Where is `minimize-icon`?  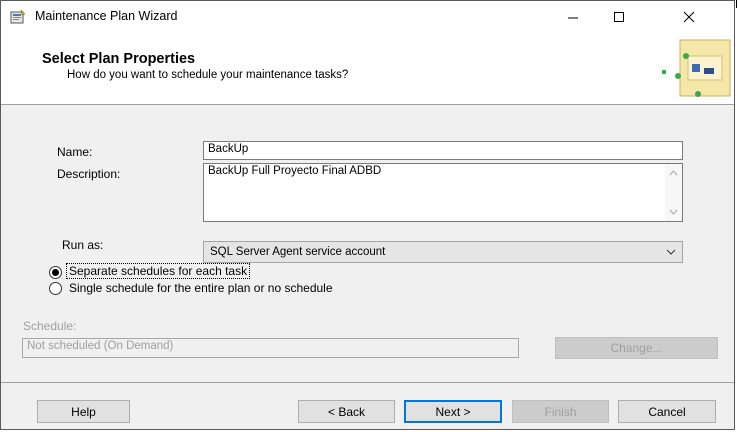
minimize-icon is located at coordinates (573, 17).